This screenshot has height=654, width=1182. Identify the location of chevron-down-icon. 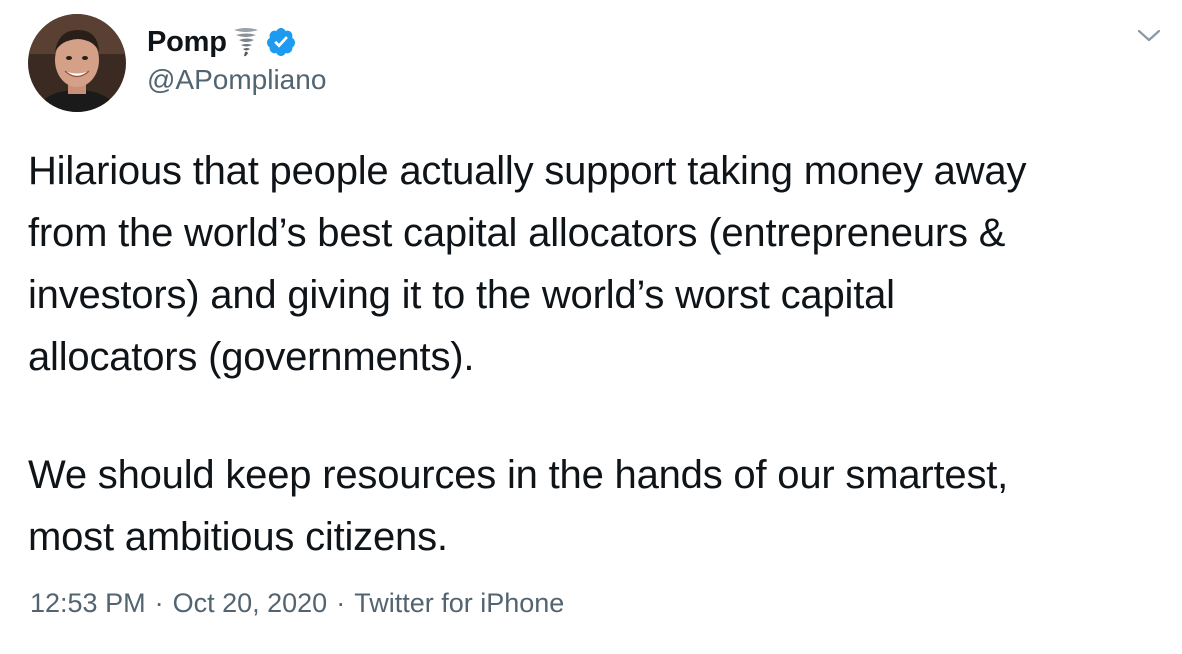
(1149, 36).